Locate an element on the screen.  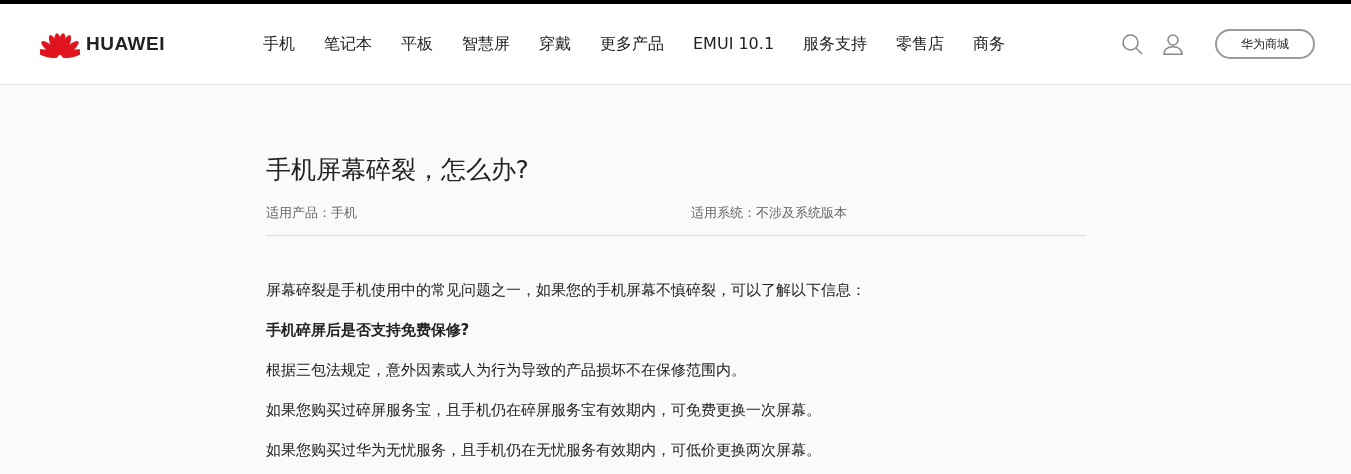
store-button: 华为商城 is located at coordinates (1265, 44).